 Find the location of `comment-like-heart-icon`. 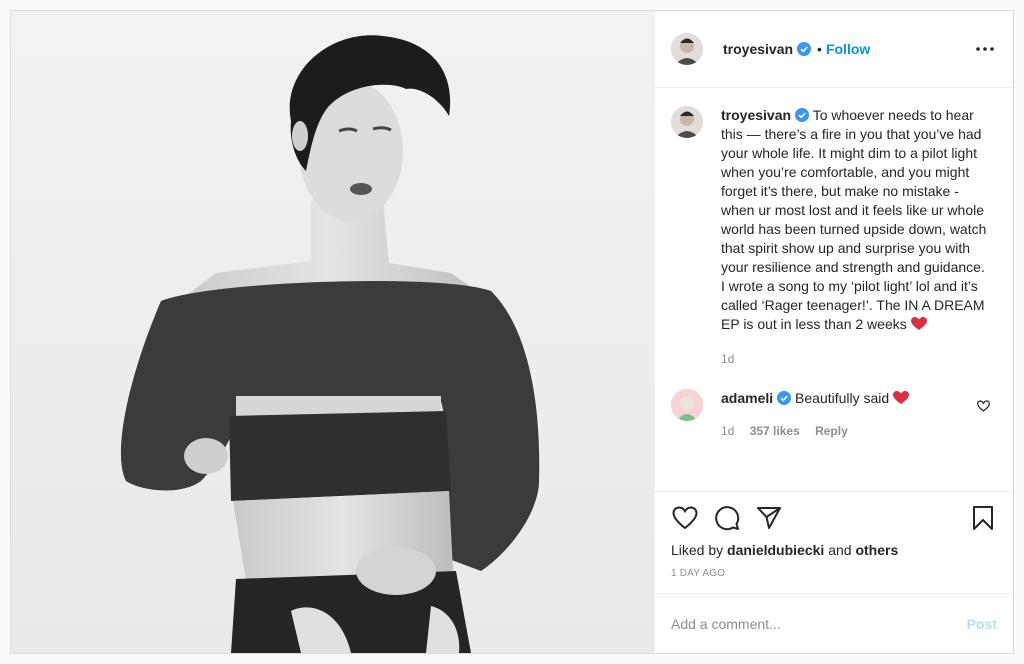

comment-like-heart-icon is located at coordinates (984, 406).